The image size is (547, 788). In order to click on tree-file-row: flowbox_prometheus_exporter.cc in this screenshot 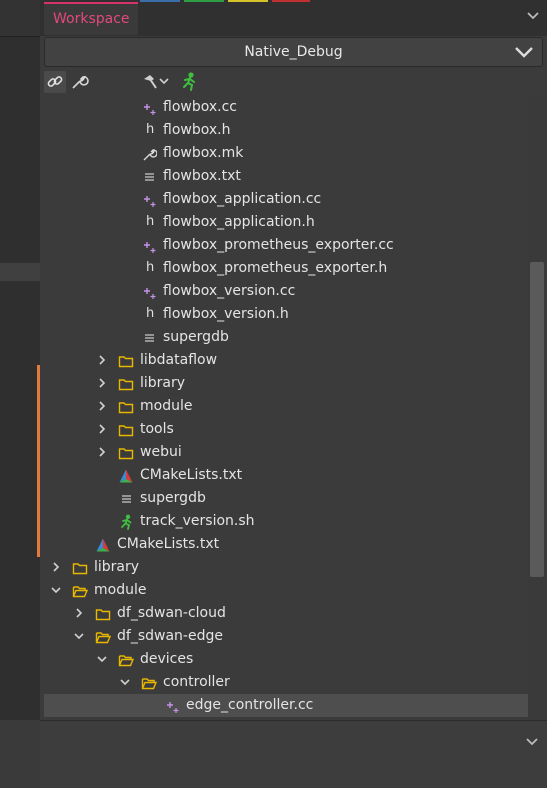, I will do `click(286, 245)`.